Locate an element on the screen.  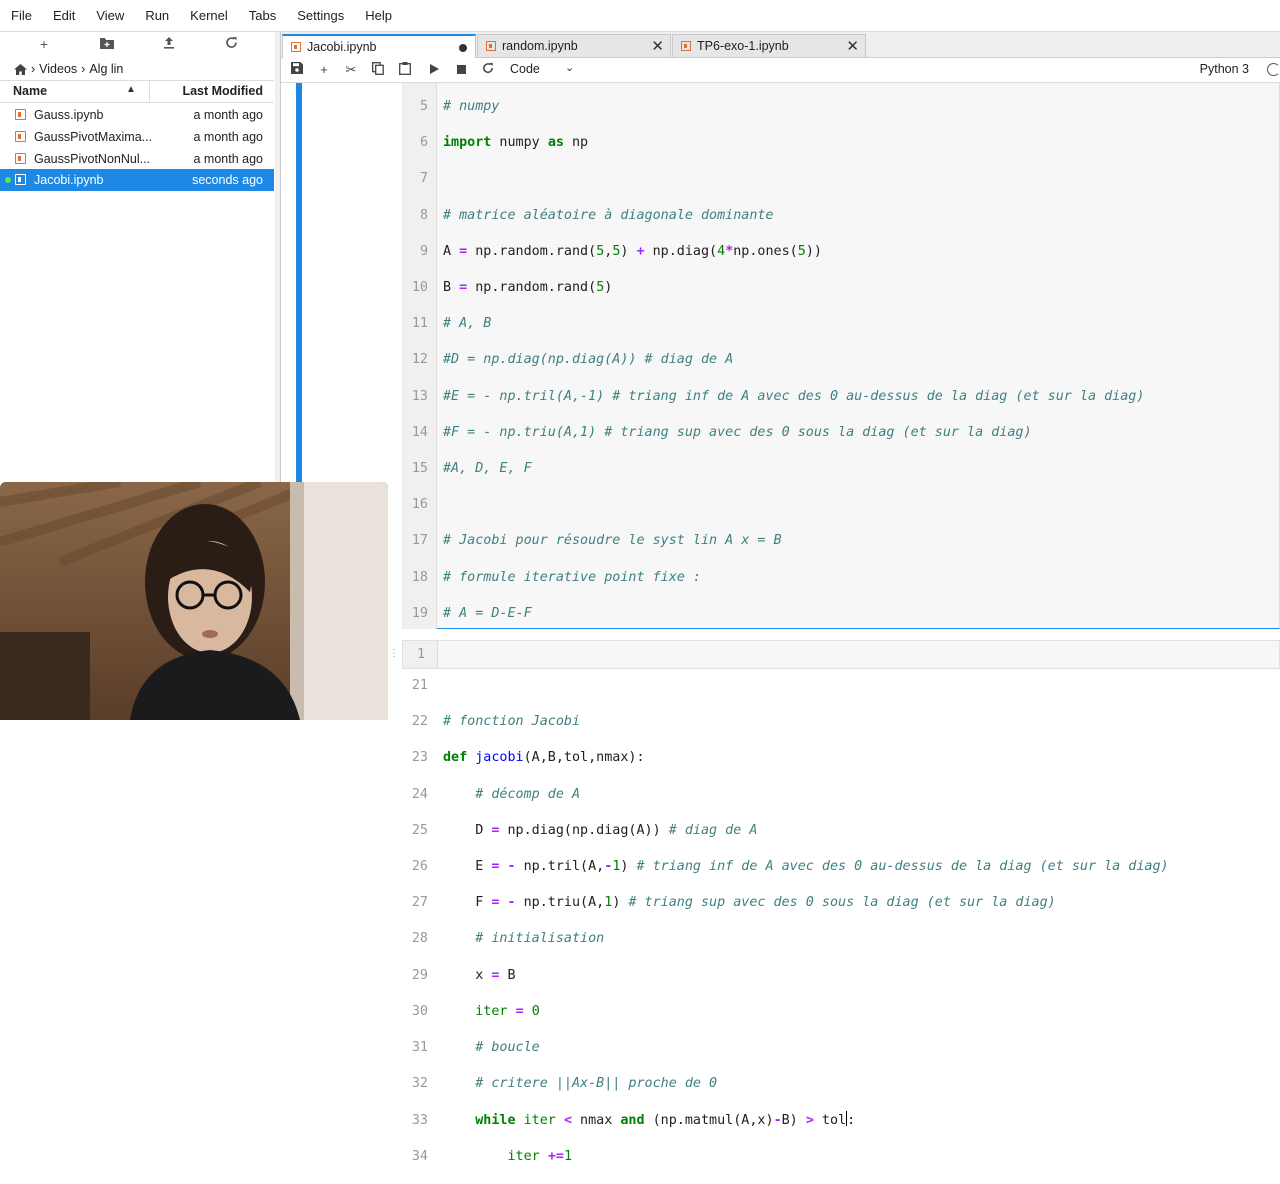
line-number: 24 is located at coordinates (419, 794).